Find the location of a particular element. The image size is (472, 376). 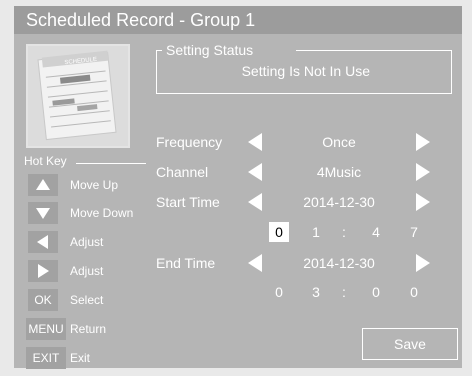

hotkey-label: Return is located at coordinates (88, 329).